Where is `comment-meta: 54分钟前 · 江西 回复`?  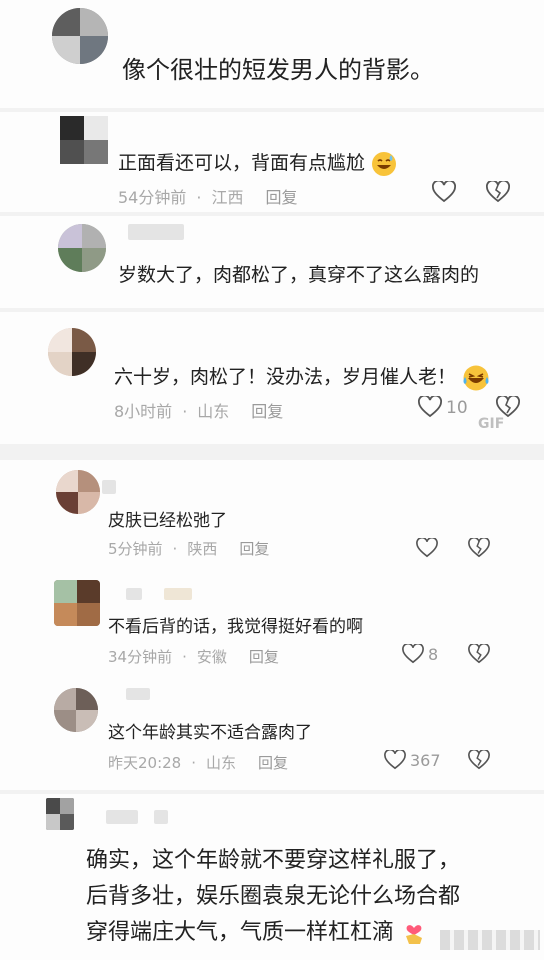 comment-meta: 54分钟前 · 江西 回复 is located at coordinates (208, 196).